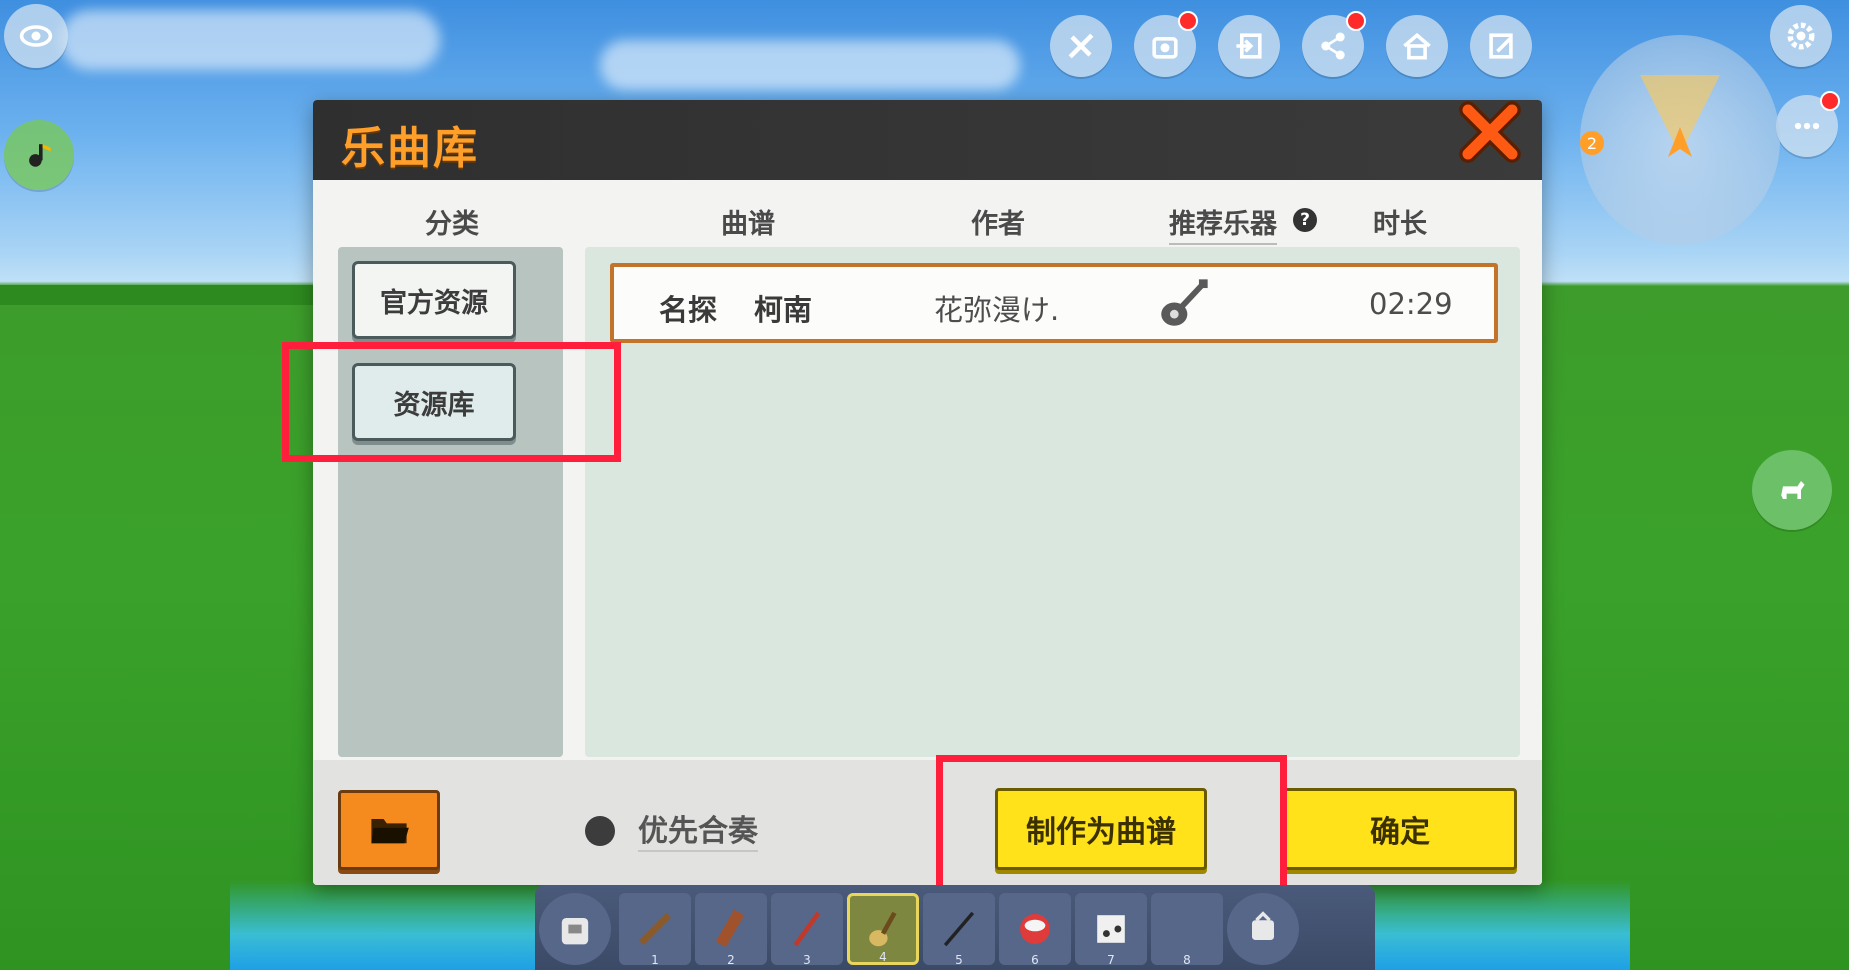 Image resolution: width=1849 pixels, height=970 pixels. I want to click on hotbar-slot: 3, so click(807, 930).